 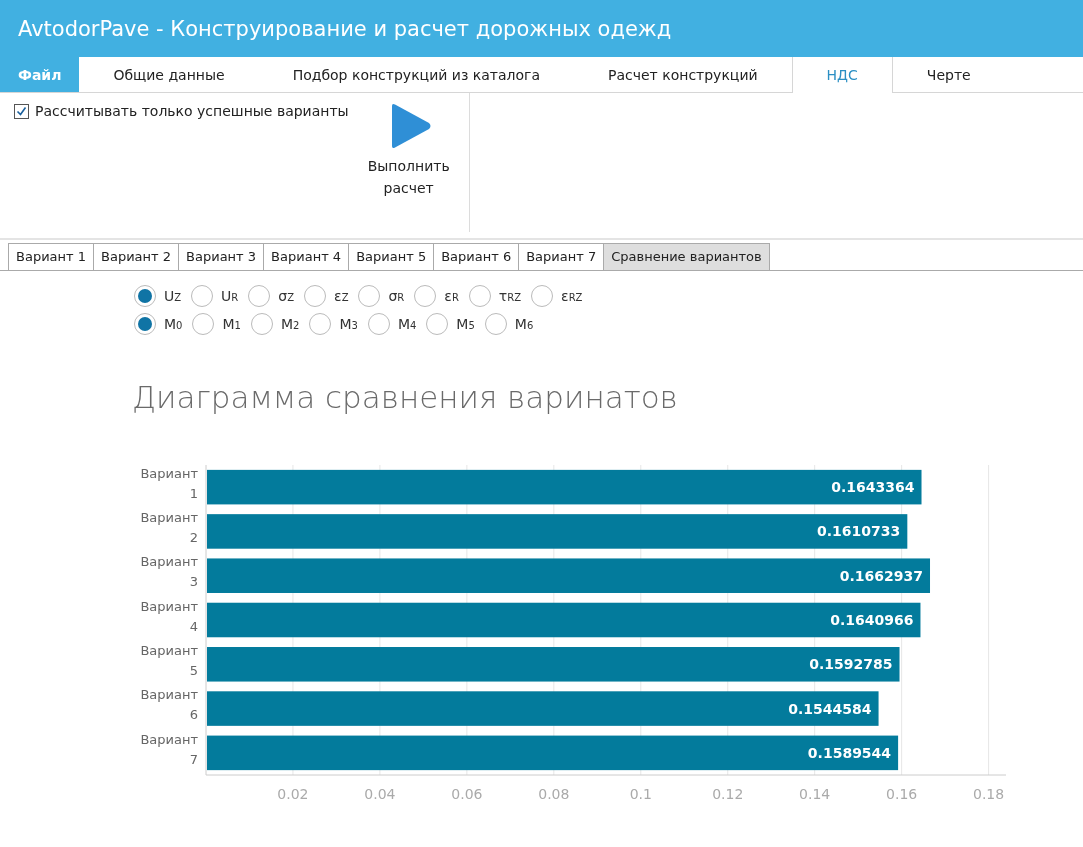 What do you see at coordinates (380, 794) in the screenshot?
I see `tick-label: 0.04` at bounding box center [380, 794].